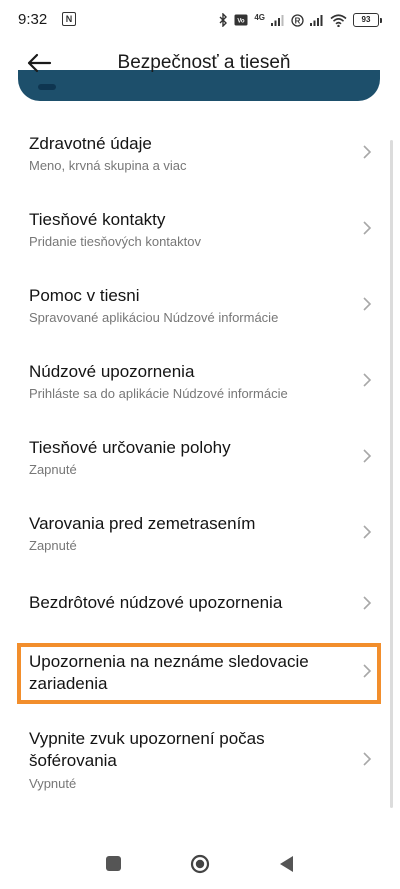  I want to click on network-type-label: 4G, so click(259, 17).